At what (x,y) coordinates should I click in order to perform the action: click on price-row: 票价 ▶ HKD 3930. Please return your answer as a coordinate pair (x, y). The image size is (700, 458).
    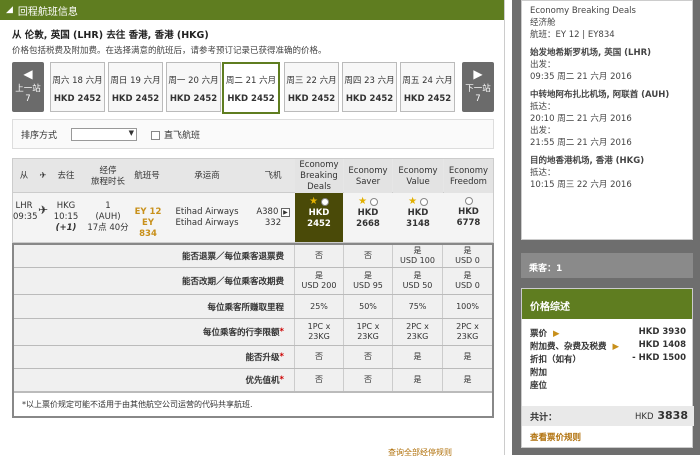
    Looking at the image, I should click on (607, 333).